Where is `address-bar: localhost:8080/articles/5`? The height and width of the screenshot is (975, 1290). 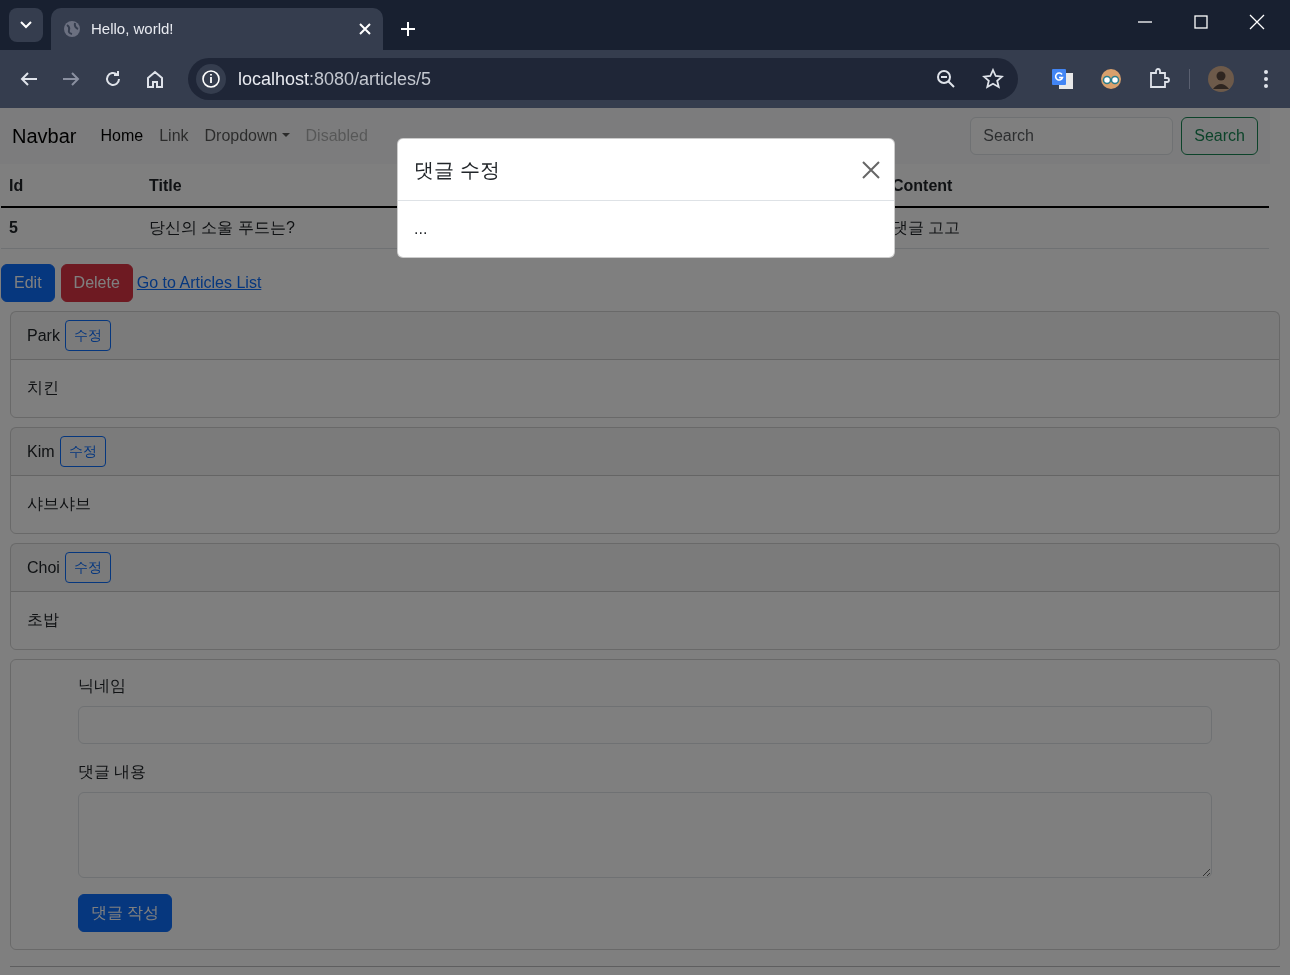 address-bar: localhost:8080/articles/5 is located at coordinates (603, 79).